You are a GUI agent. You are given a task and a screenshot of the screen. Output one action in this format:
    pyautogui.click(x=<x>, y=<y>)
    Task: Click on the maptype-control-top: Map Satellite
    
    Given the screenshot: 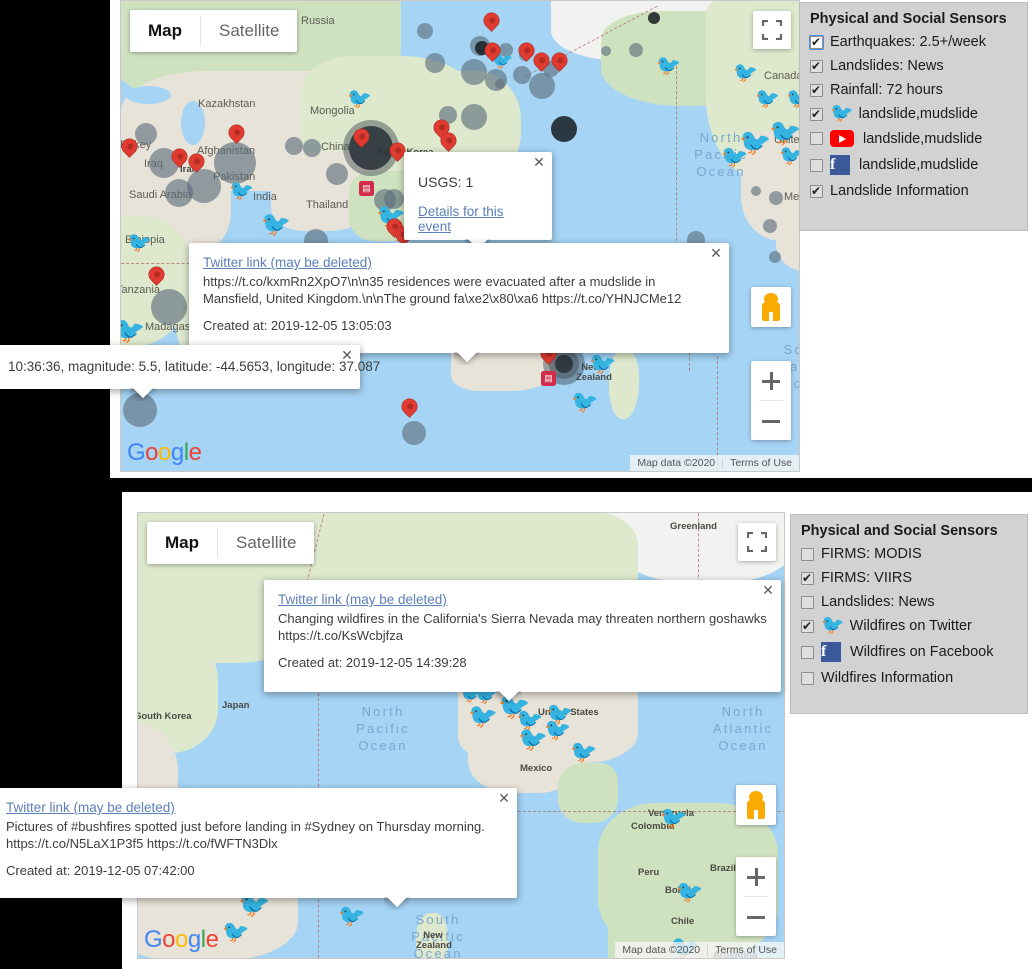 What is the action you would take?
    pyautogui.click(x=214, y=31)
    